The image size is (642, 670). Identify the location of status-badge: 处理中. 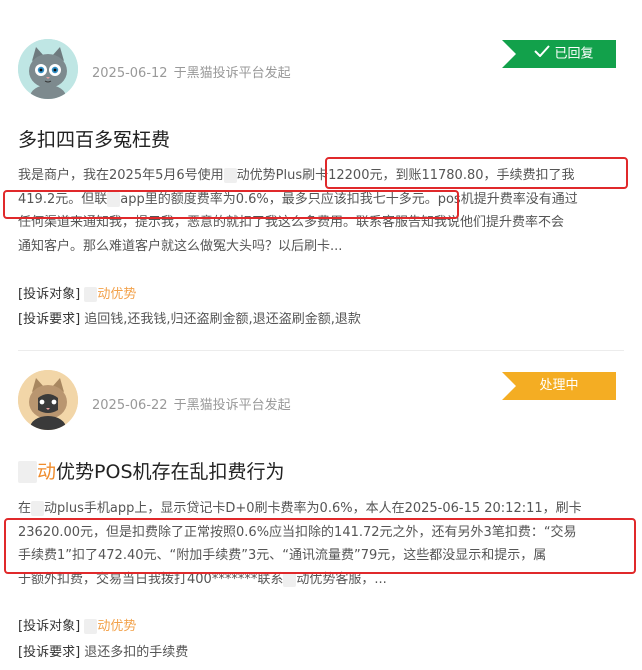
(559, 386).